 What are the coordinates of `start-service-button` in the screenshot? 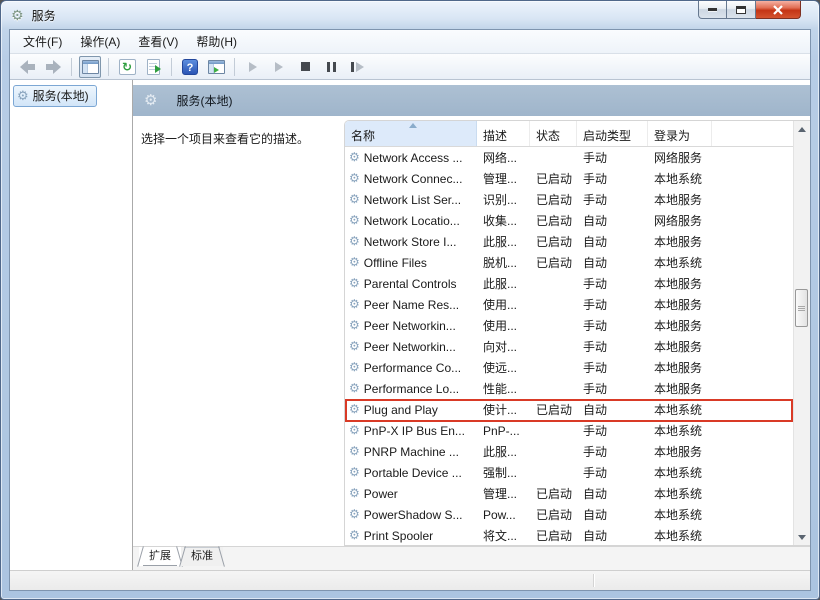 It's located at (253, 67).